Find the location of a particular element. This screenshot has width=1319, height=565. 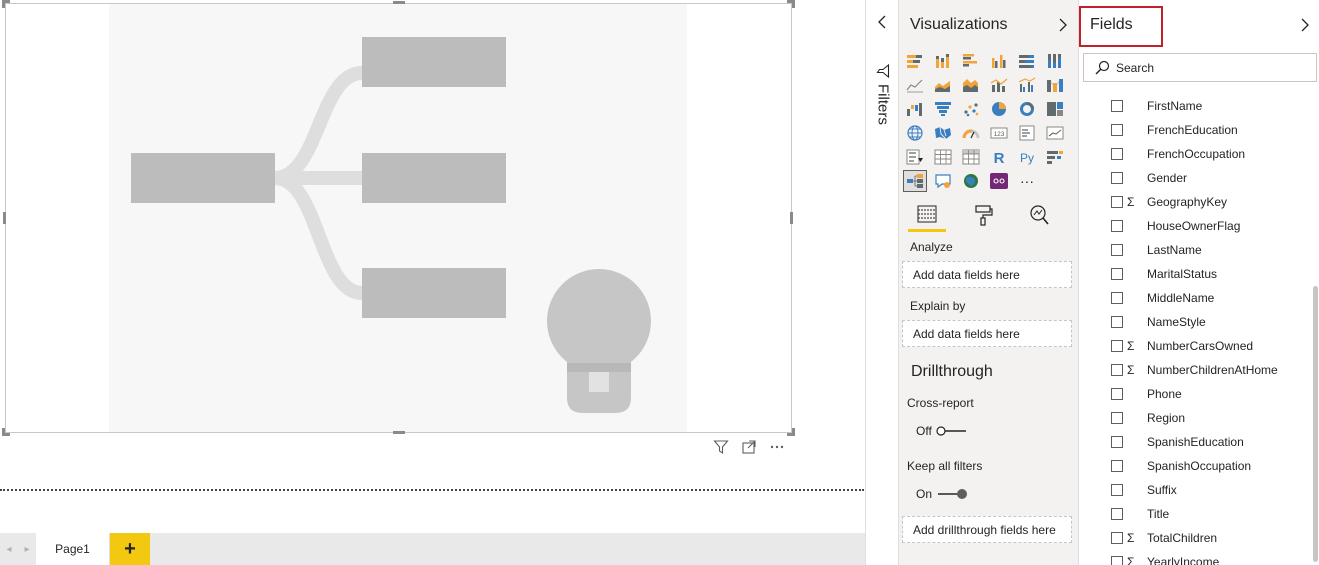

field-row: Σ NumberCarsOwned is located at coordinates (1195, 346).